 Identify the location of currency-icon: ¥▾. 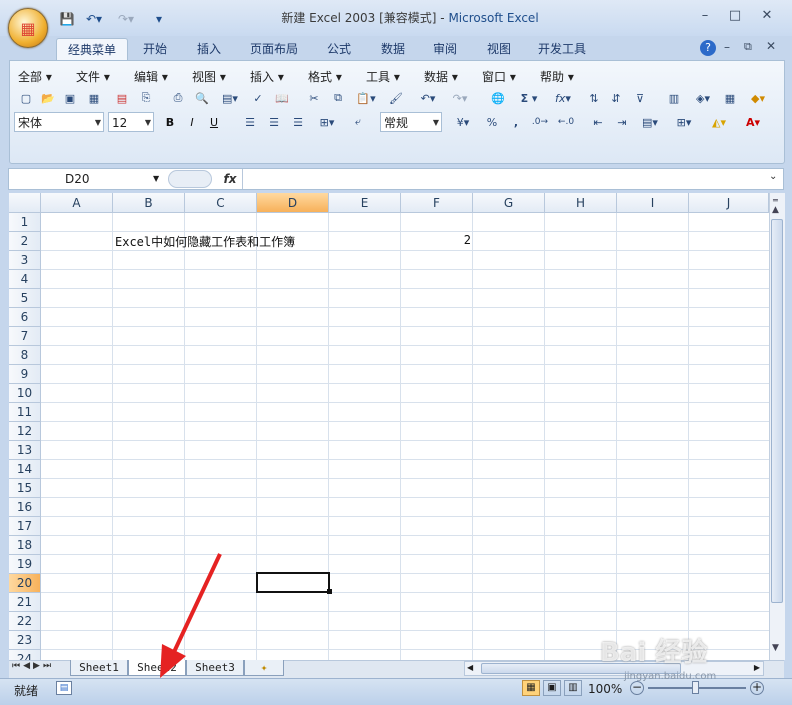
(463, 122).